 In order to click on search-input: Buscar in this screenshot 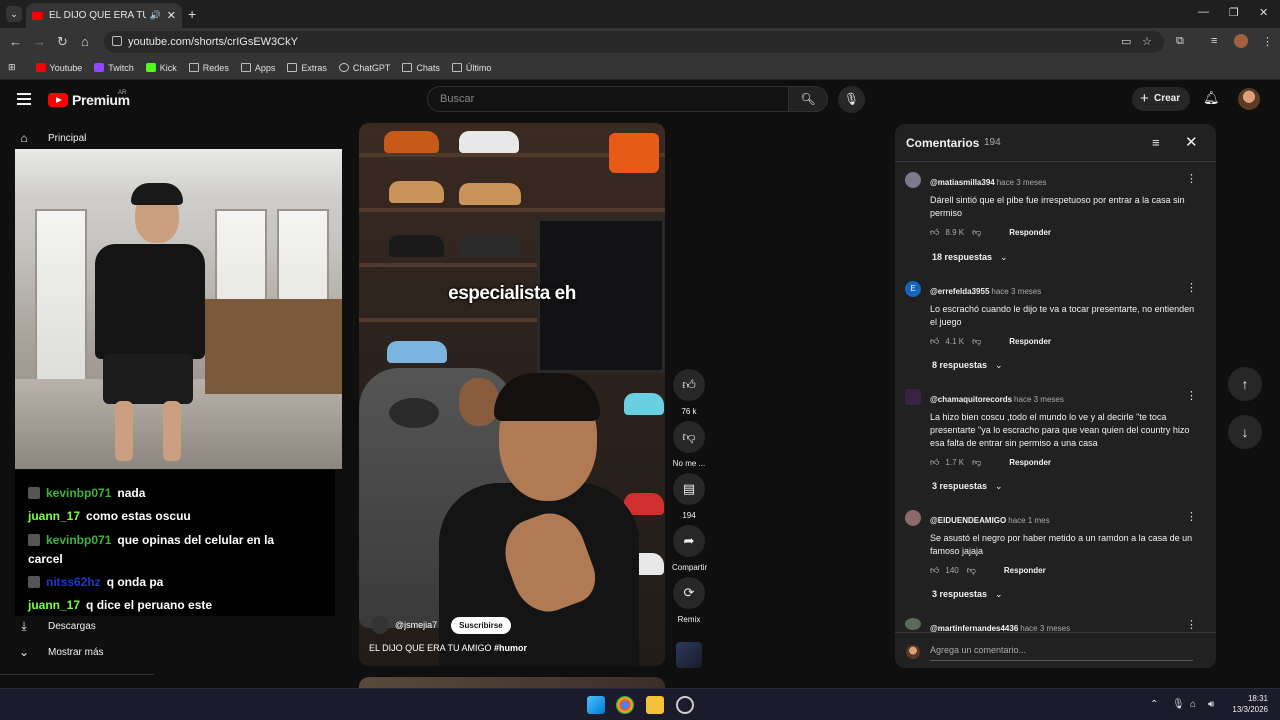, I will do `click(608, 99)`.